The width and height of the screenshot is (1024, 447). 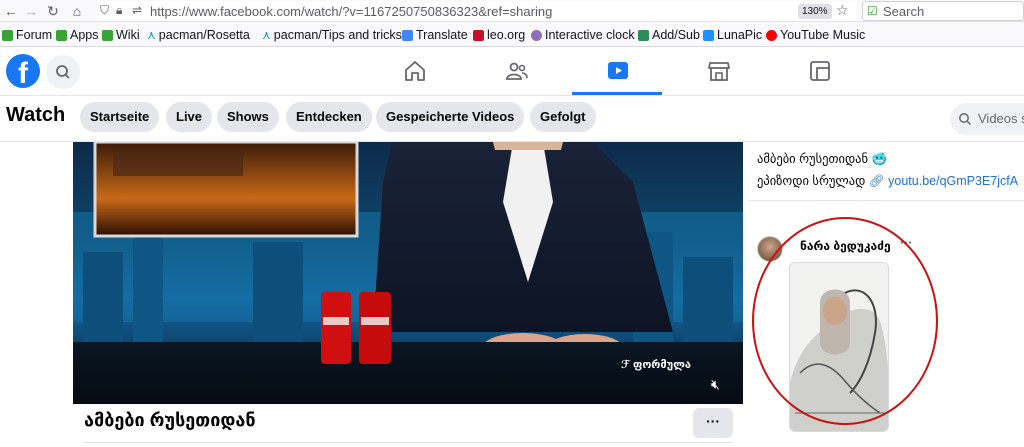 I want to click on marketplace-icon, so click(x=719, y=71).